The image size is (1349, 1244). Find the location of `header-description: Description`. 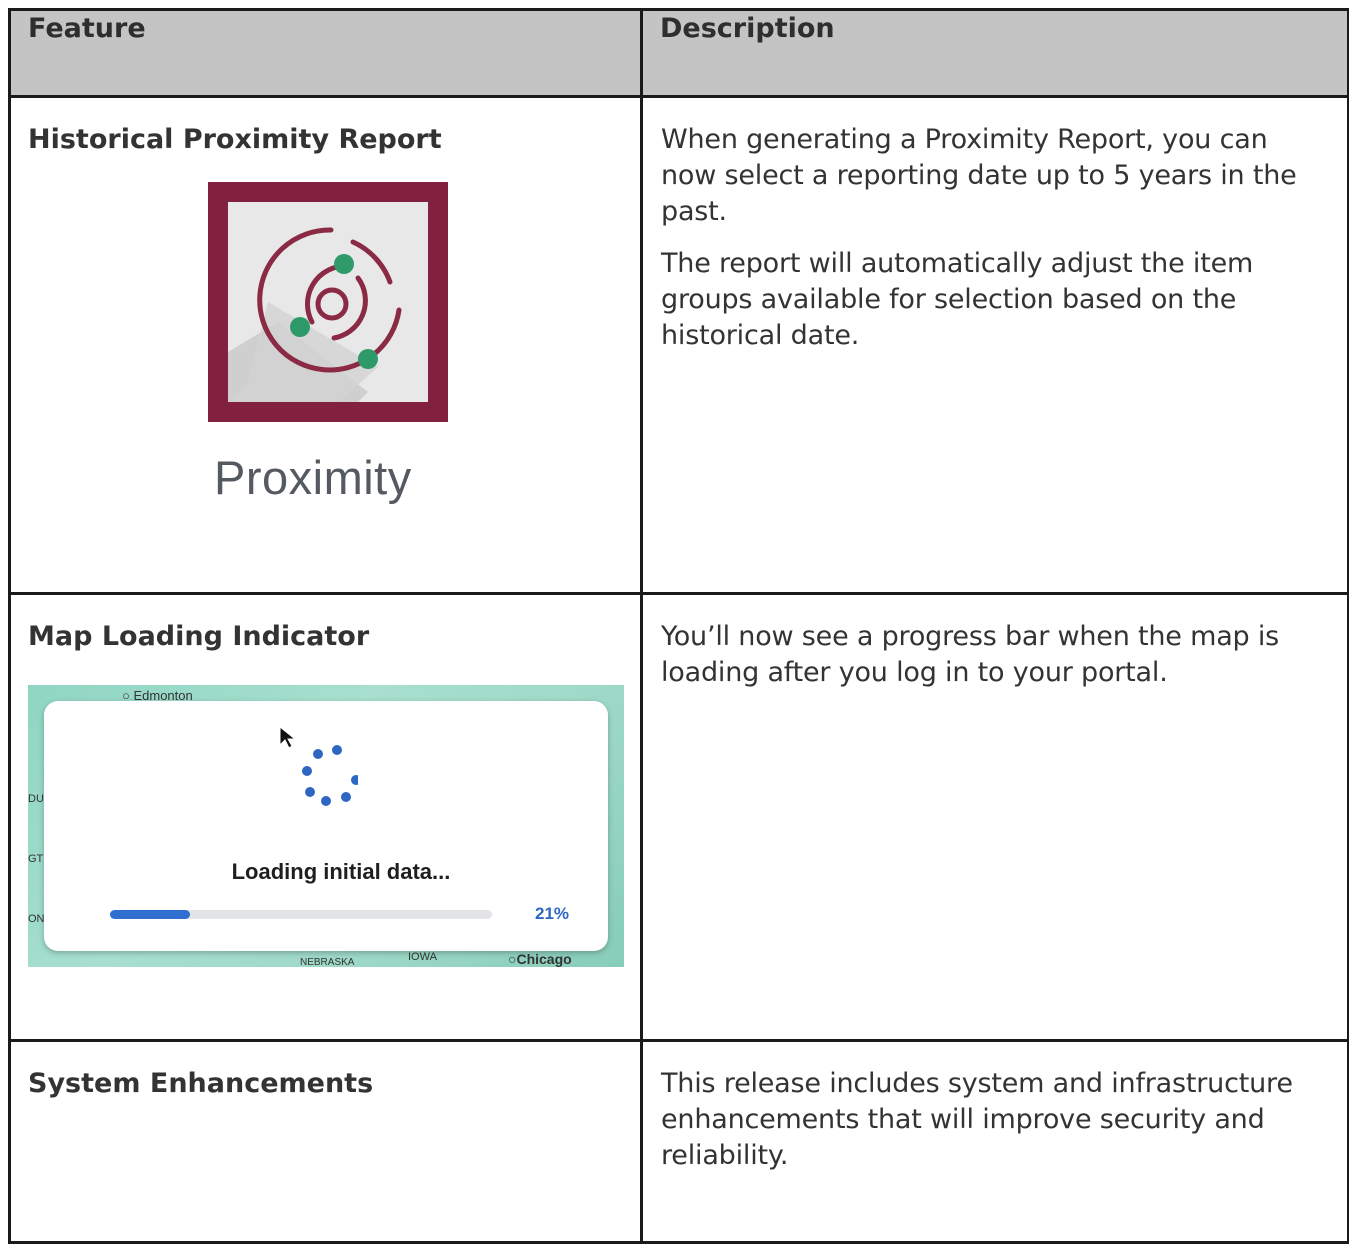

header-description: Description is located at coordinates (994, 53).